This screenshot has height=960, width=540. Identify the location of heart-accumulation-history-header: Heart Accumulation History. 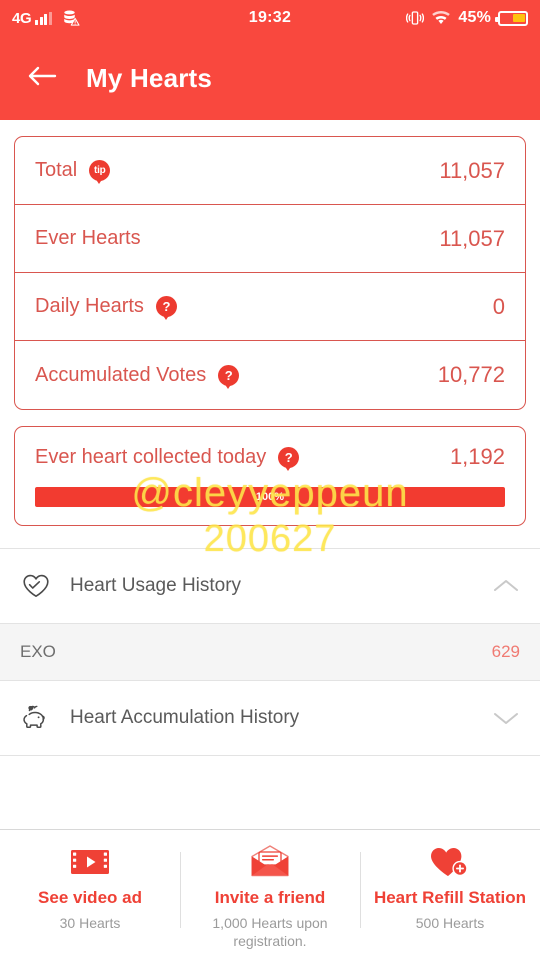
(270, 718).